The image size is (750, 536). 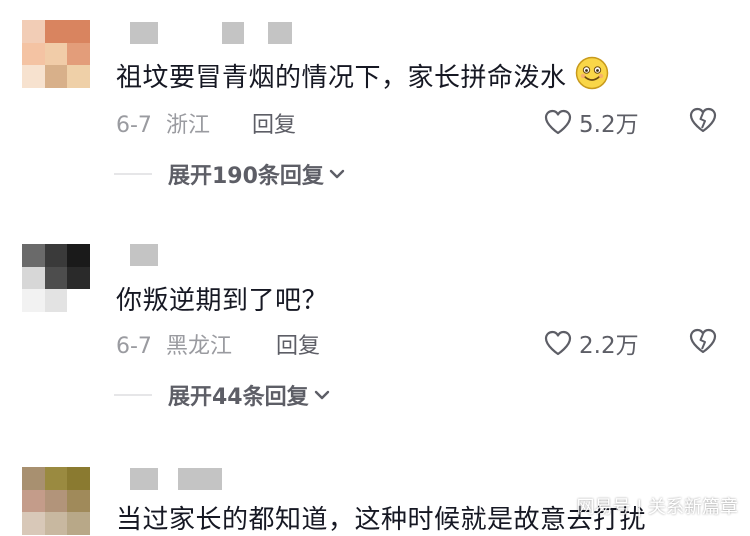 What do you see at coordinates (198, 346) in the screenshot?
I see `comment-region: 黑龙江` at bounding box center [198, 346].